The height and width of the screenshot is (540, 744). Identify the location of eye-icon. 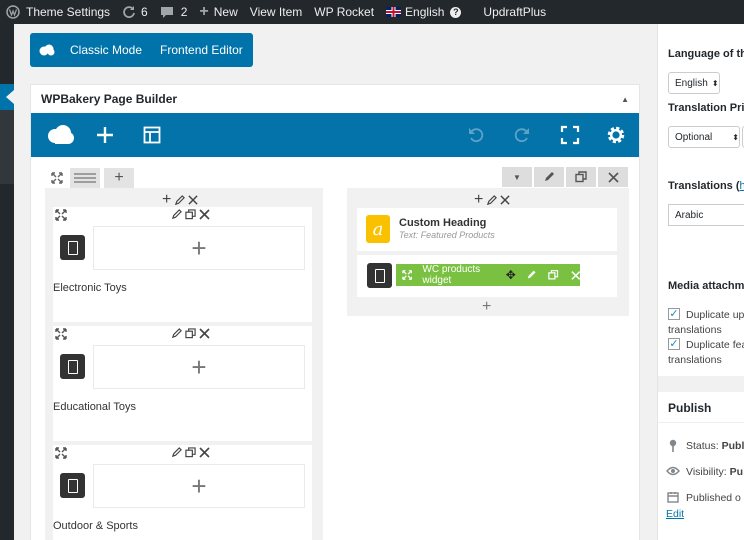
(673, 471).